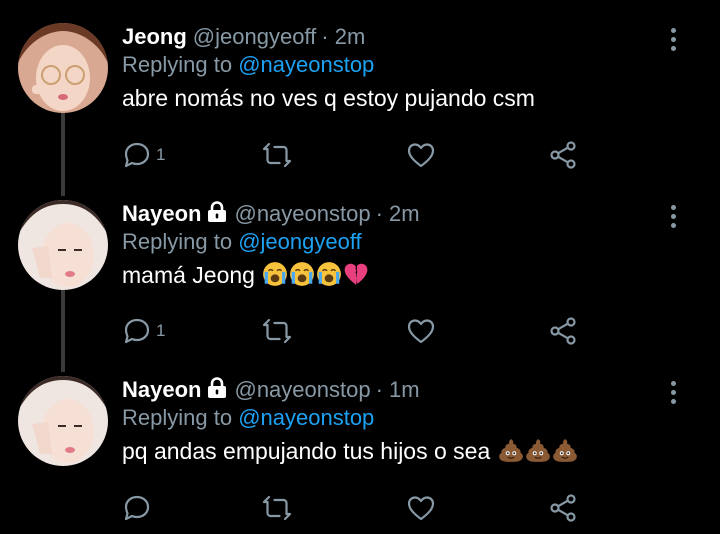 This screenshot has width=720, height=534. I want to click on tweet-text-content: pq andas empujando tus hijos o sea, so click(306, 451).